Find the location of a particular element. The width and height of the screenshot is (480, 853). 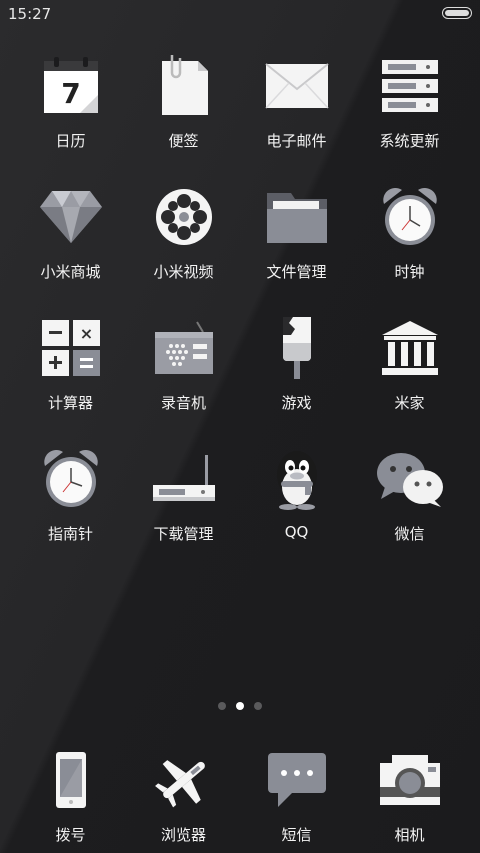

app-download-manager: 下载管理 is located at coordinates (183, 508).